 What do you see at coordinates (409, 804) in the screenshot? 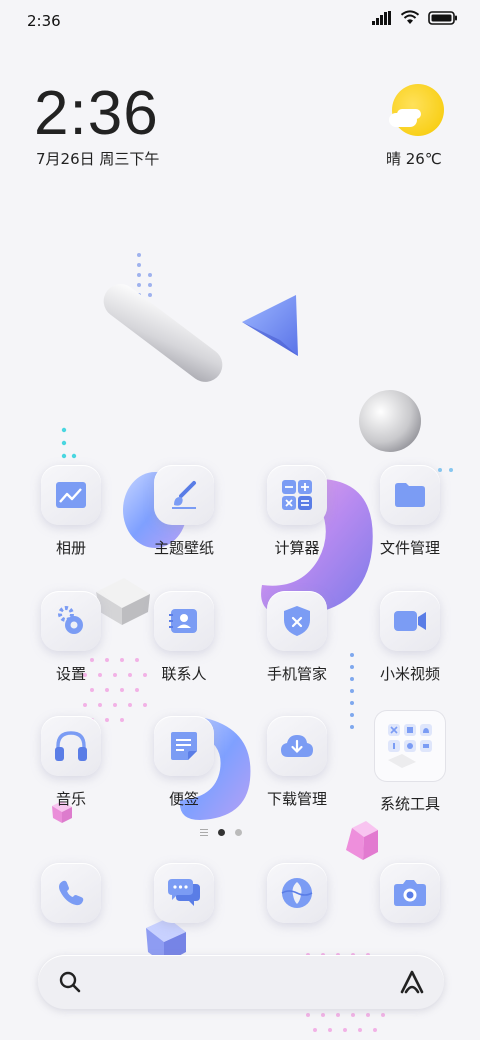
I see `app-label: 系统工具` at bounding box center [409, 804].